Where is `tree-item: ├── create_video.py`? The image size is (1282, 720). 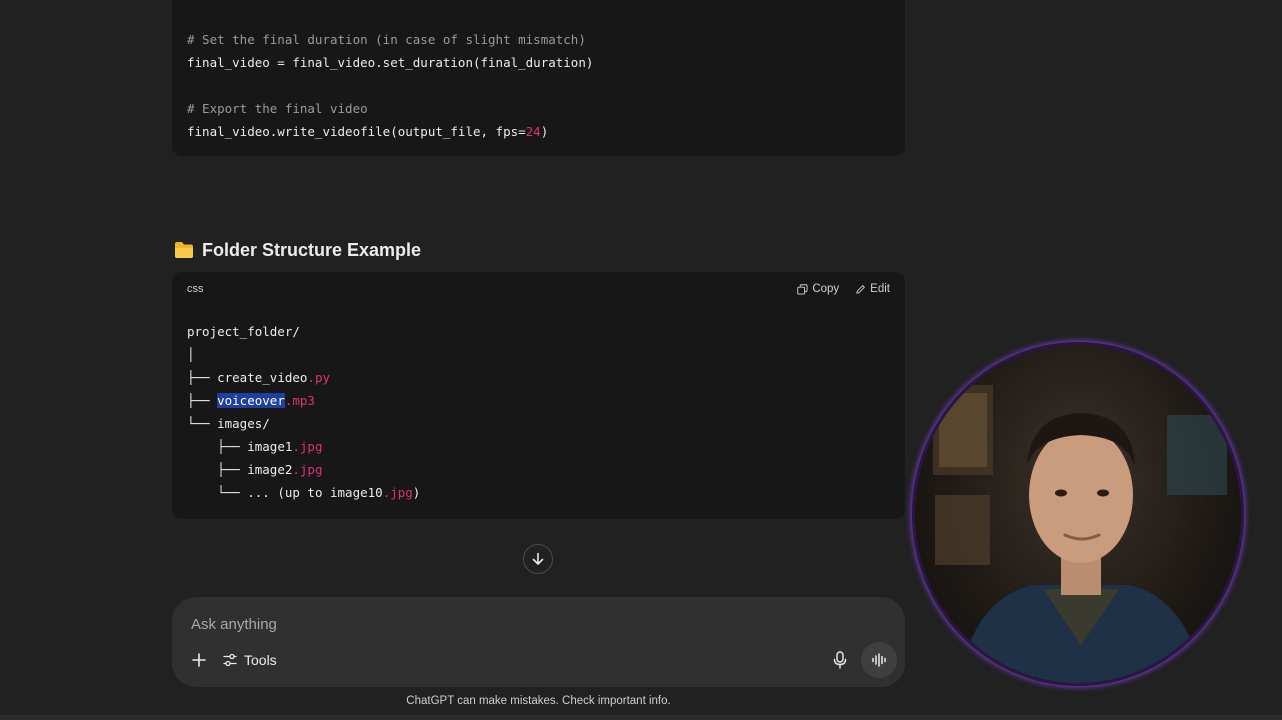 tree-item: ├── create_video.py is located at coordinates (303, 377).